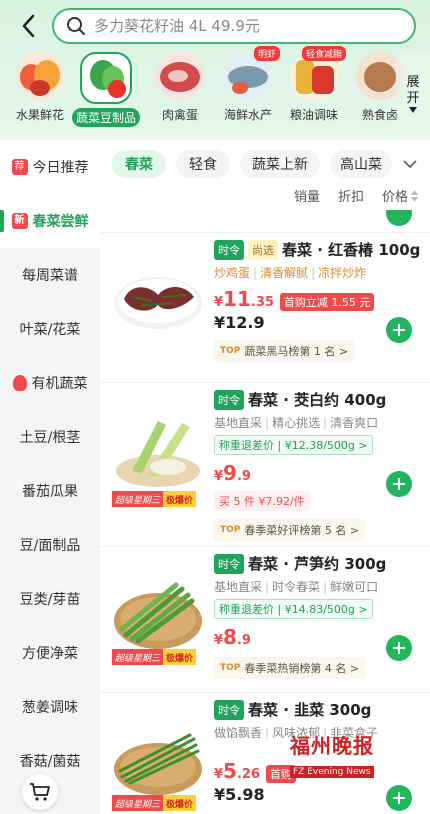  I want to click on weight-refund-badge: 称重退差价 | ¥12.38/500g >, so click(293, 445).